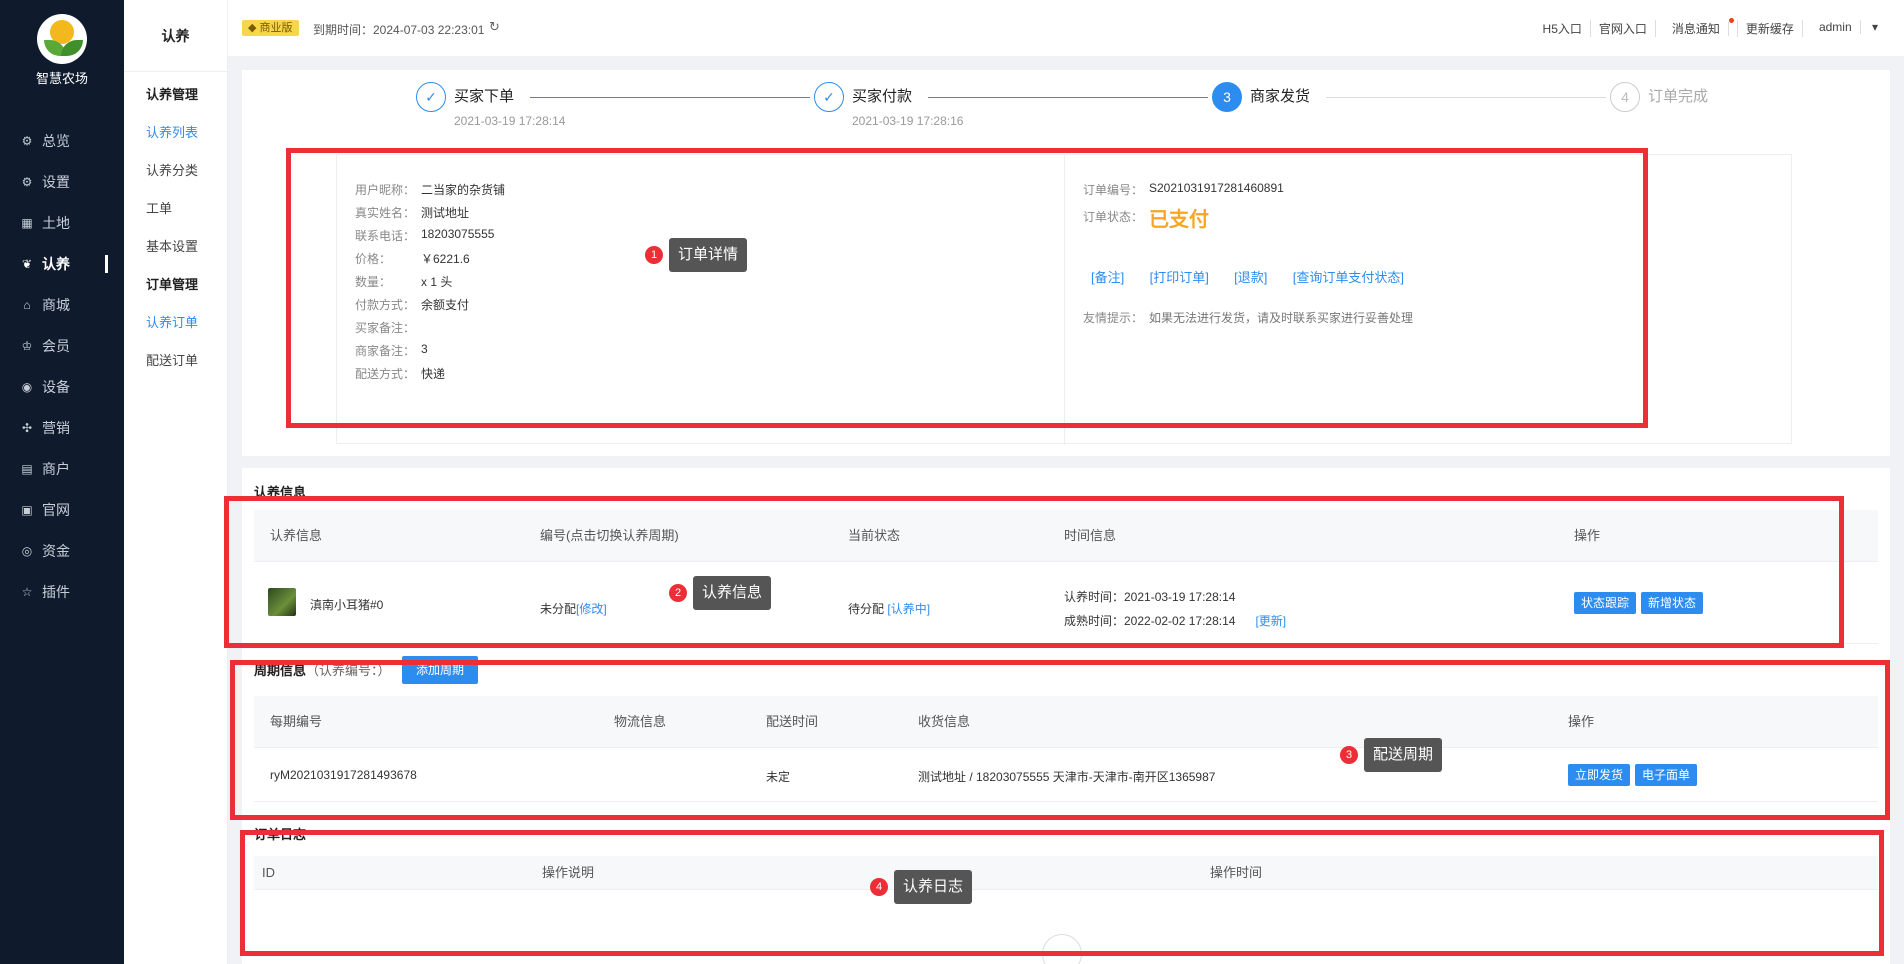 The width and height of the screenshot is (1904, 964). Describe the element at coordinates (343, 775) in the screenshot. I see `period-number: ryM2021031917281493678` at that location.